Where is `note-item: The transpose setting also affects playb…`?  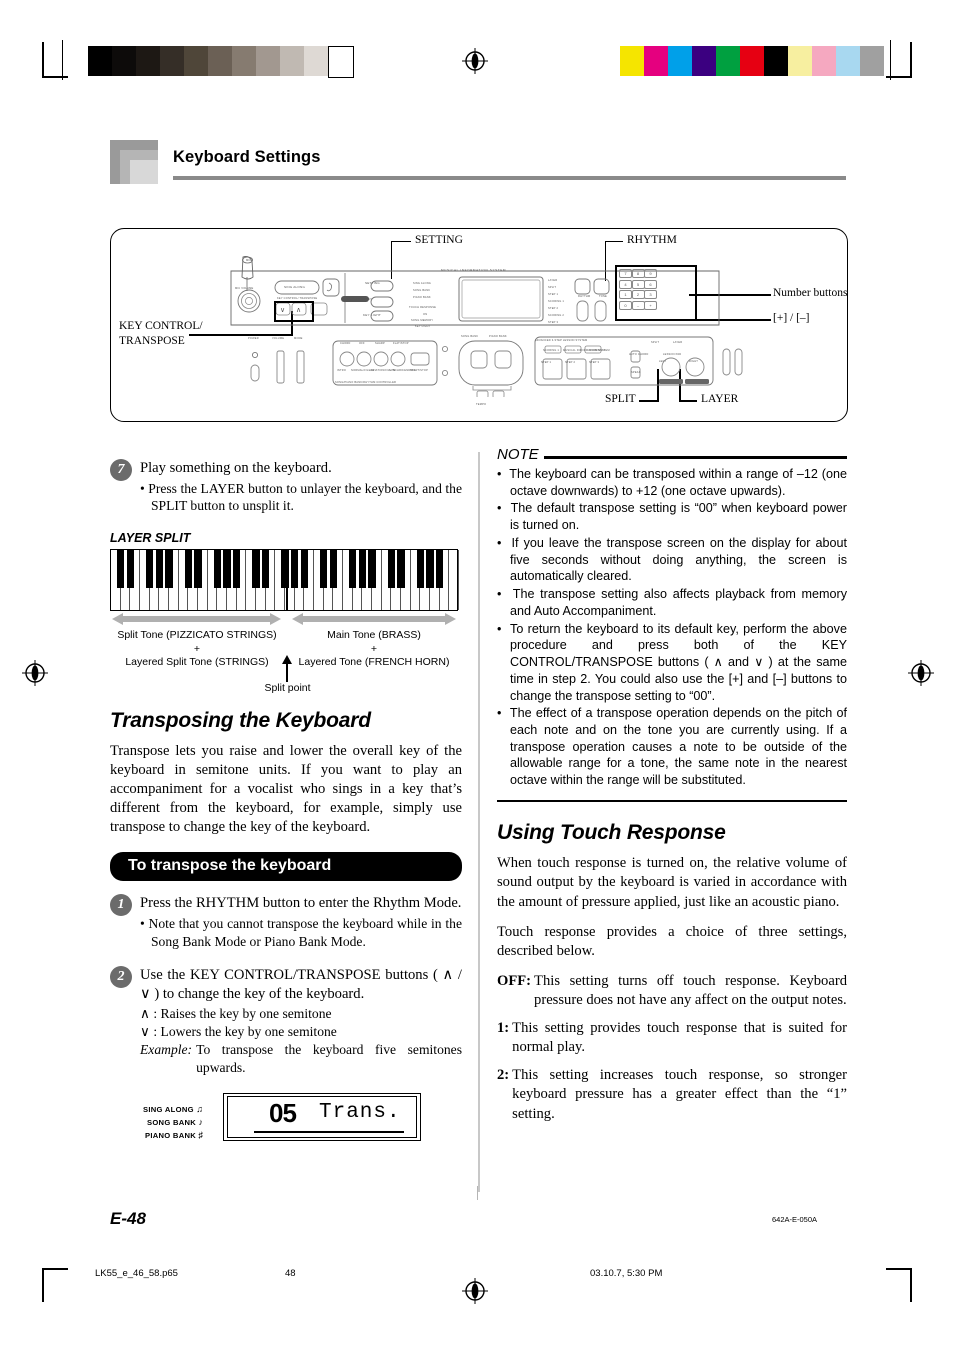 note-item: The transpose setting also affects playb… is located at coordinates (672, 602).